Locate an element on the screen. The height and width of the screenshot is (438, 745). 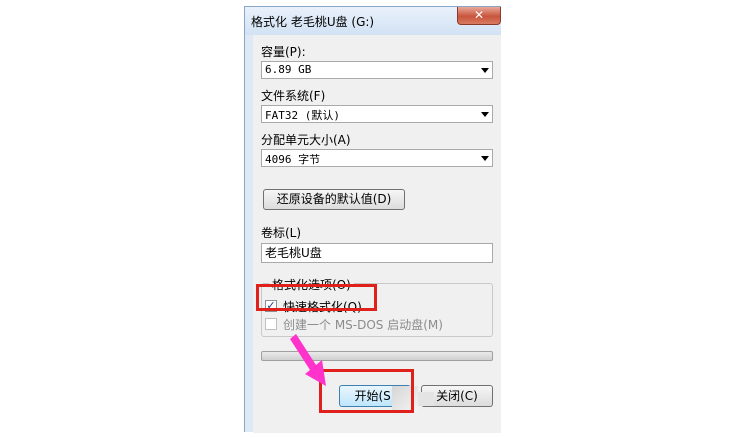
arrow-icon is located at coordinates (308, 360).